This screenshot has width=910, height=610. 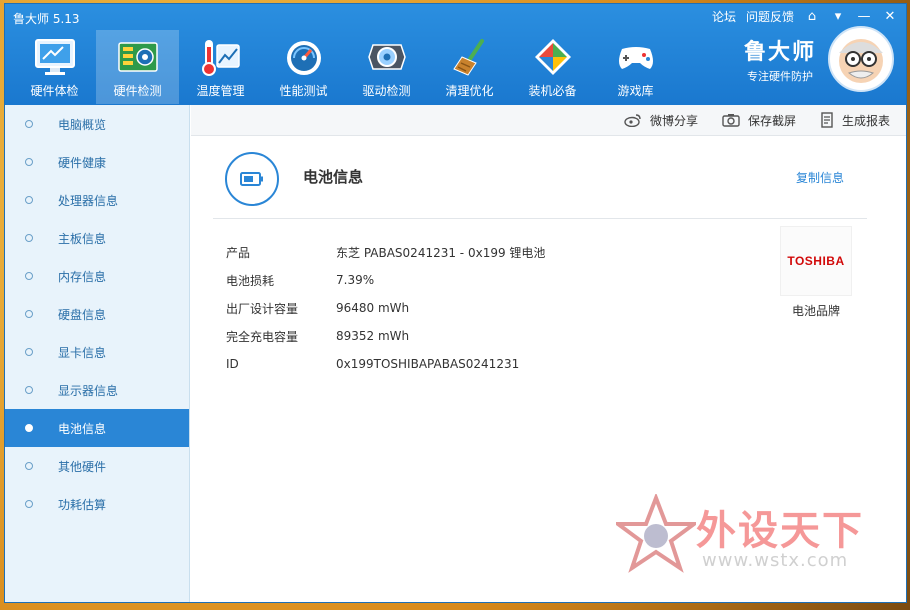 I want to click on broom-icon, so click(x=470, y=57).